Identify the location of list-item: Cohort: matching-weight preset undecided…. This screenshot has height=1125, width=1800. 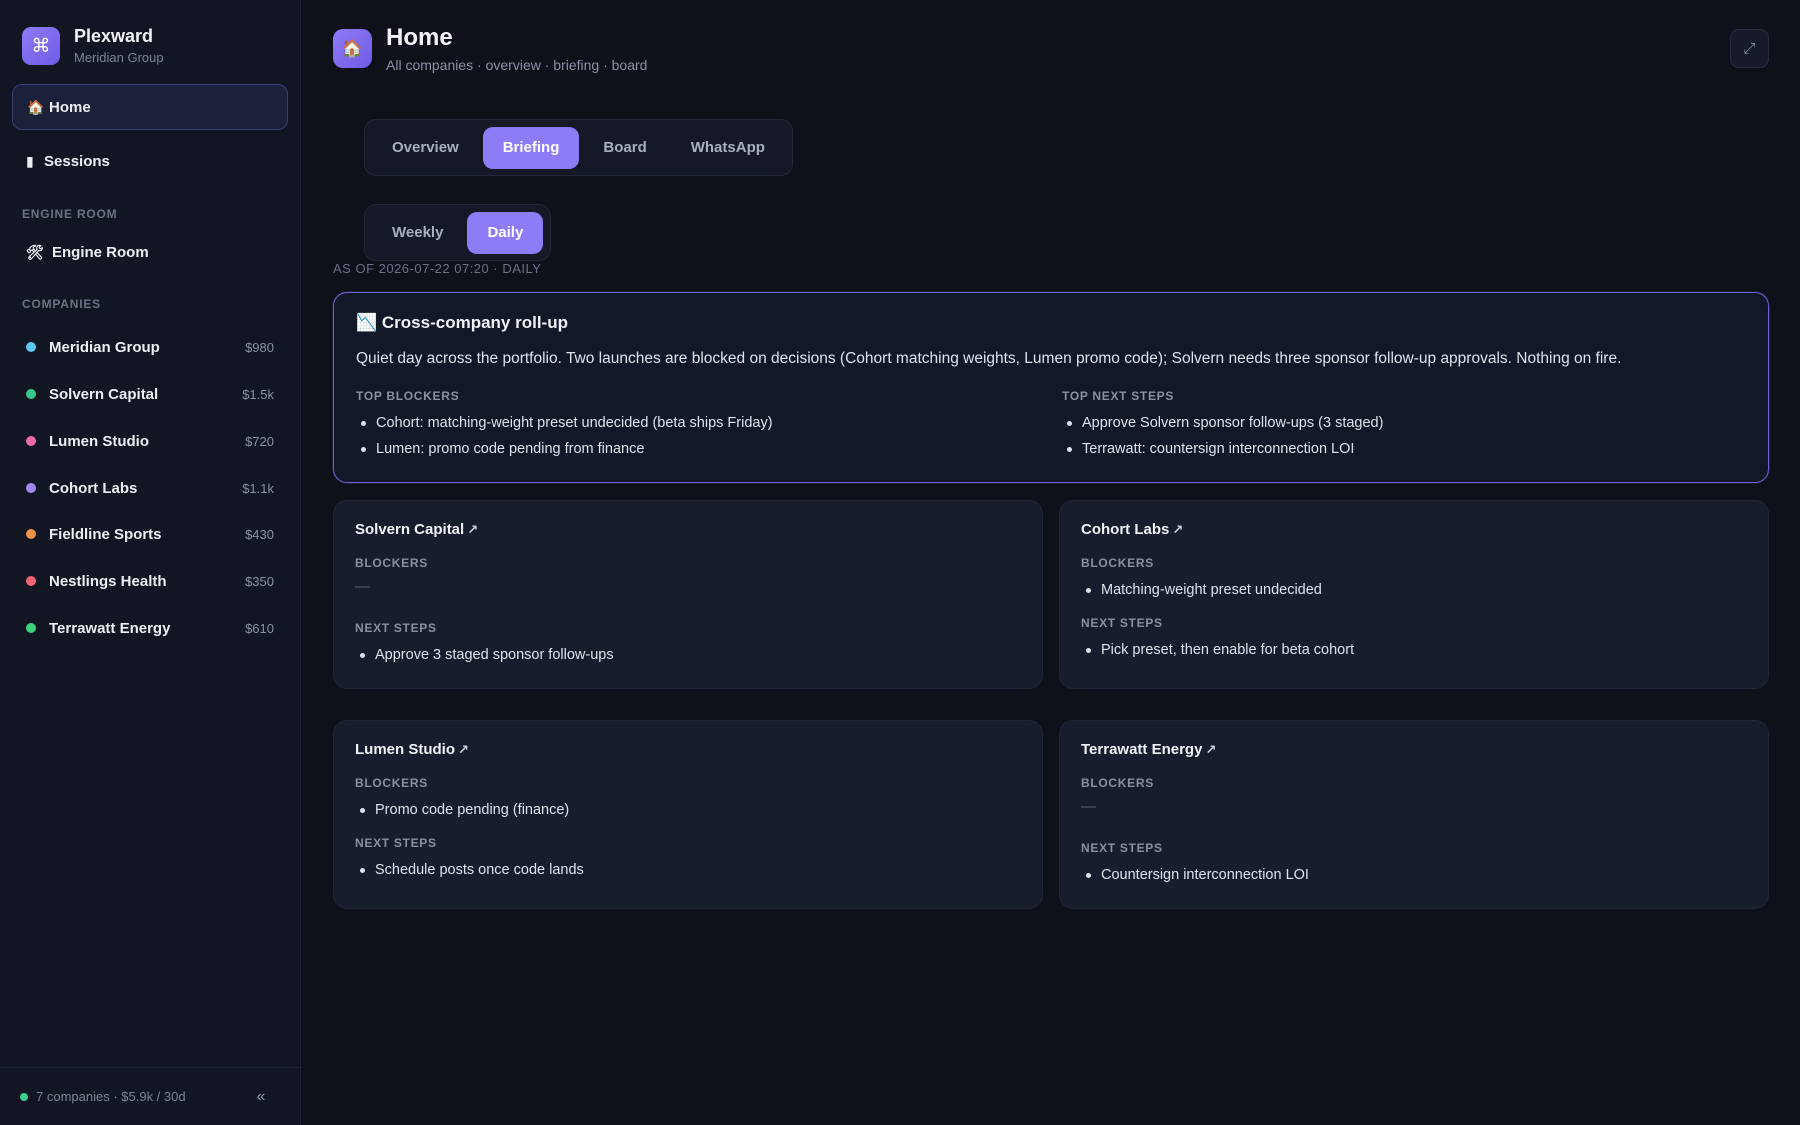
(564, 423).